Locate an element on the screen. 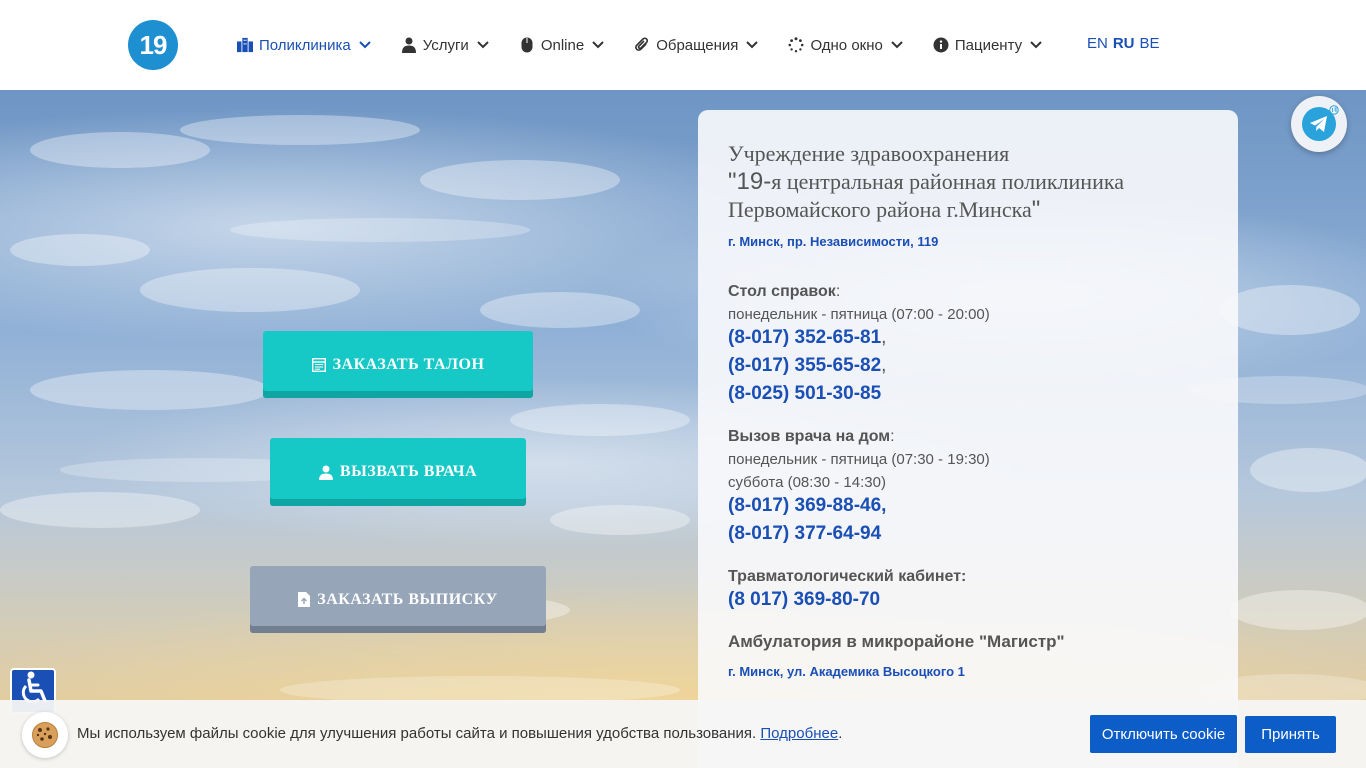 The width and height of the screenshot is (1366, 768). mouse-icon is located at coordinates (527, 45).